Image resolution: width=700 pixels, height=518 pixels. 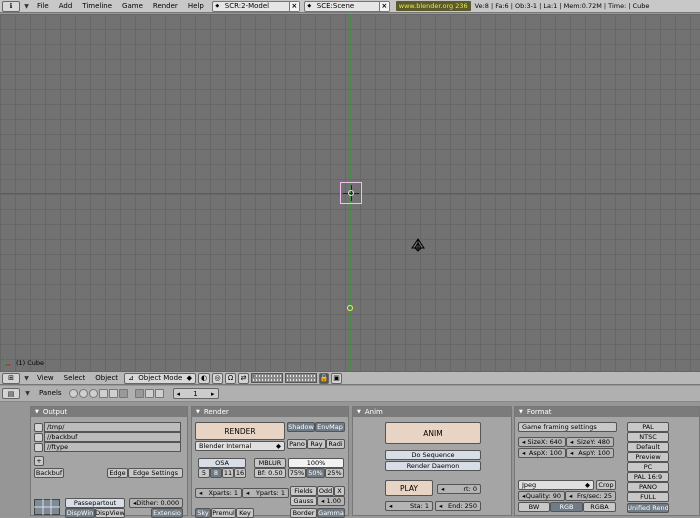 I want to click on menu-game: Game, so click(x=132, y=6).